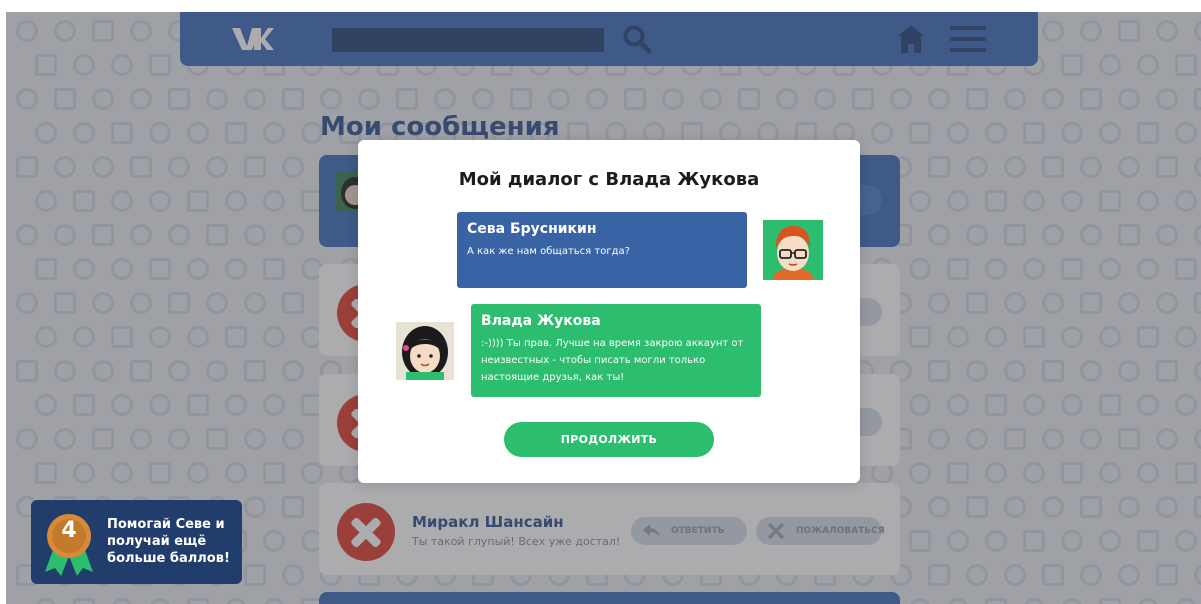 The image size is (1201, 604). Describe the element at coordinates (609, 179) in the screenshot. I see `dialog-title: Мой диалог с Влада Жукова` at that location.